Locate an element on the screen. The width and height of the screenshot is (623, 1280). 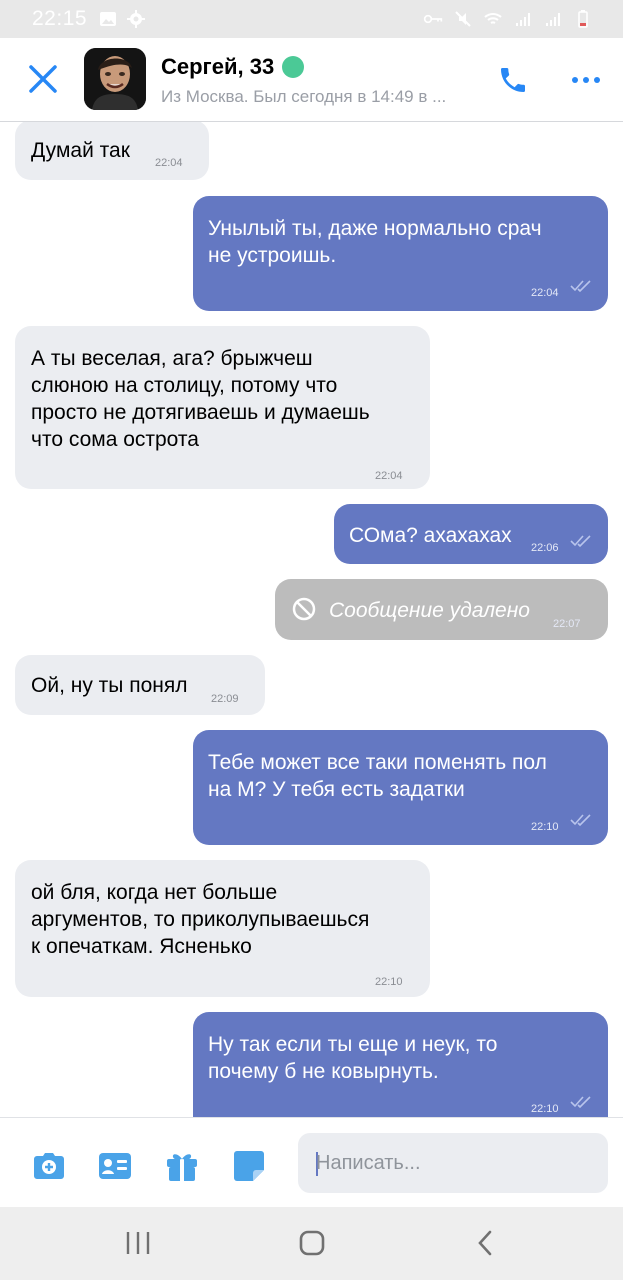
message-text: Унылый ты, даже нормально срач is located at coordinates (375, 228).